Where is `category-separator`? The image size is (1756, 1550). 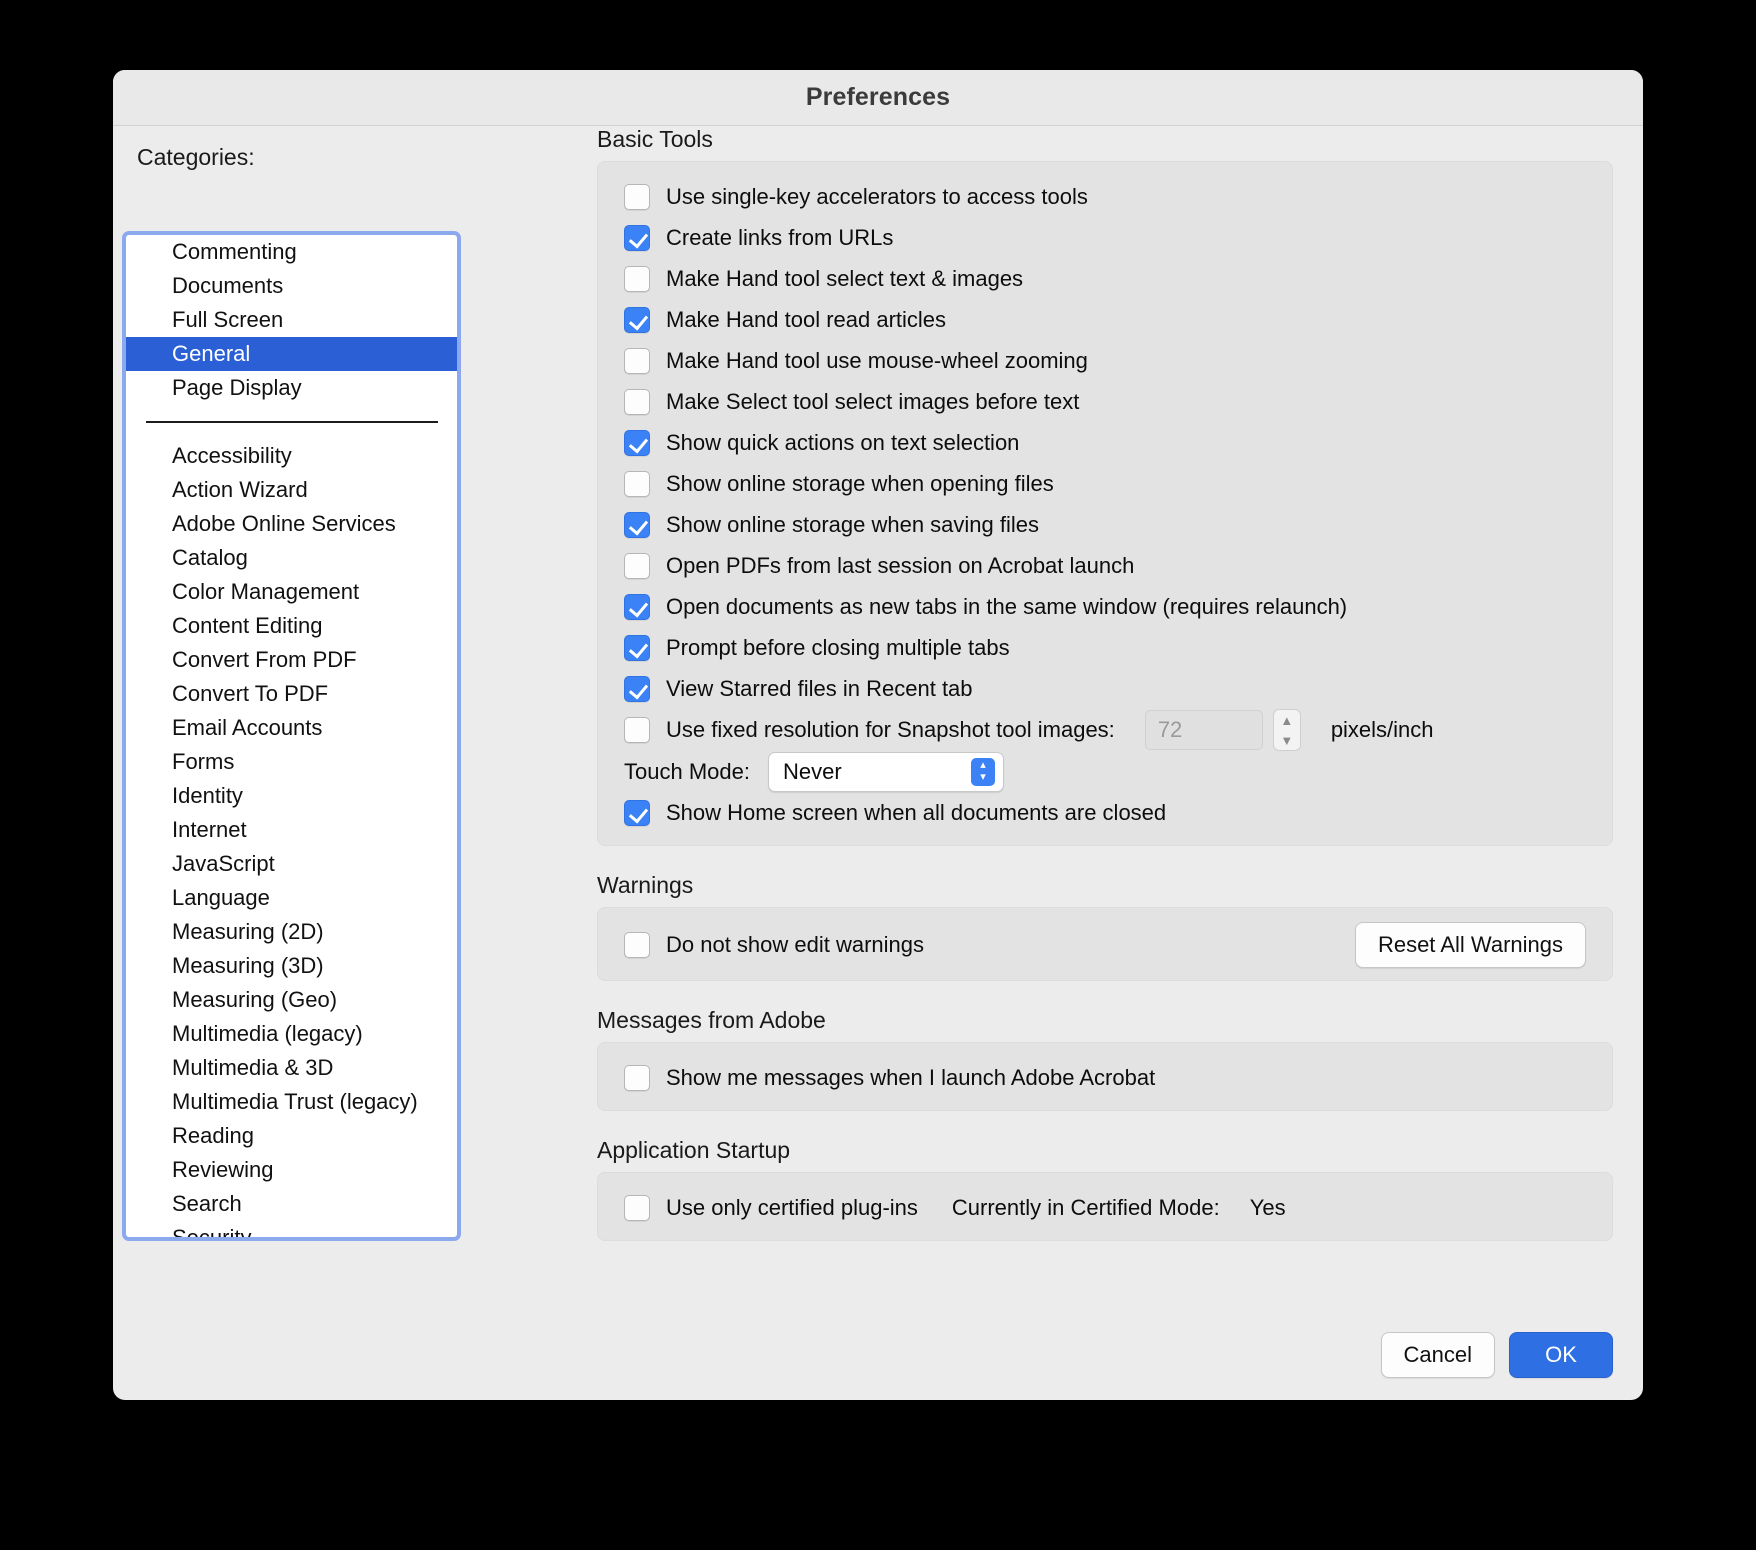 category-separator is located at coordinates (291, 422).